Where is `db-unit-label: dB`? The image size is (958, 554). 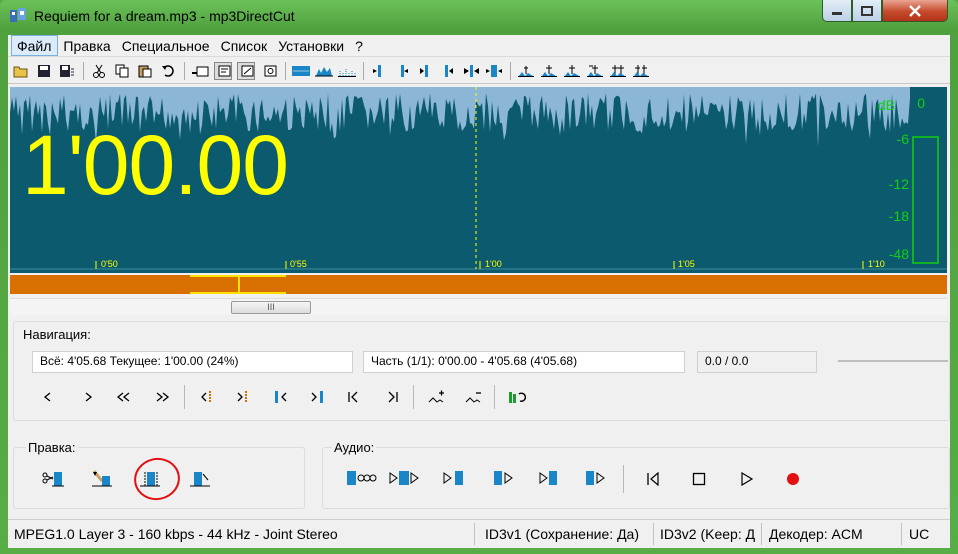
db-unit-label: dB is located at coordinates (886, 105).